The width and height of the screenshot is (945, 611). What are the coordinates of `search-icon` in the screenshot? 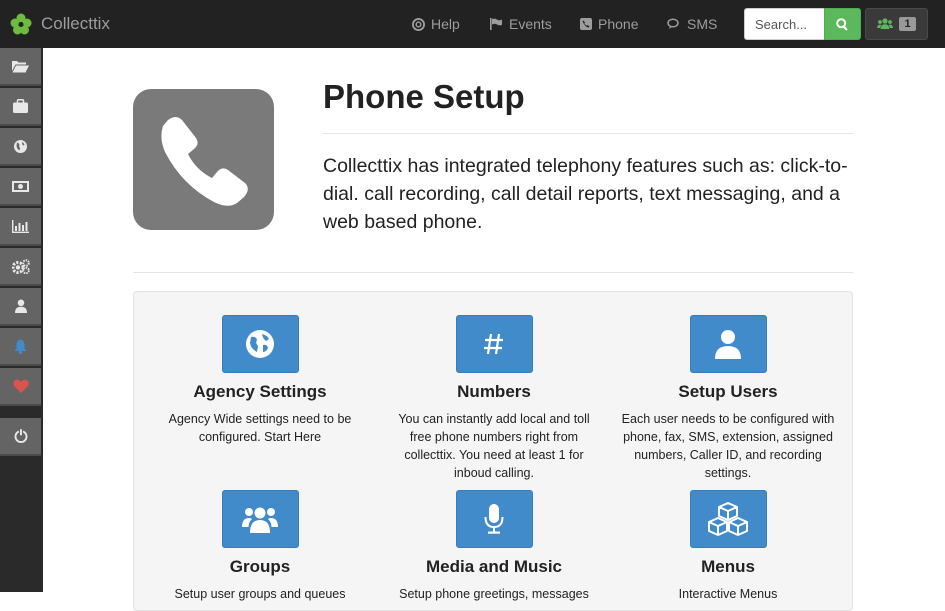 It's located at (842, 23).